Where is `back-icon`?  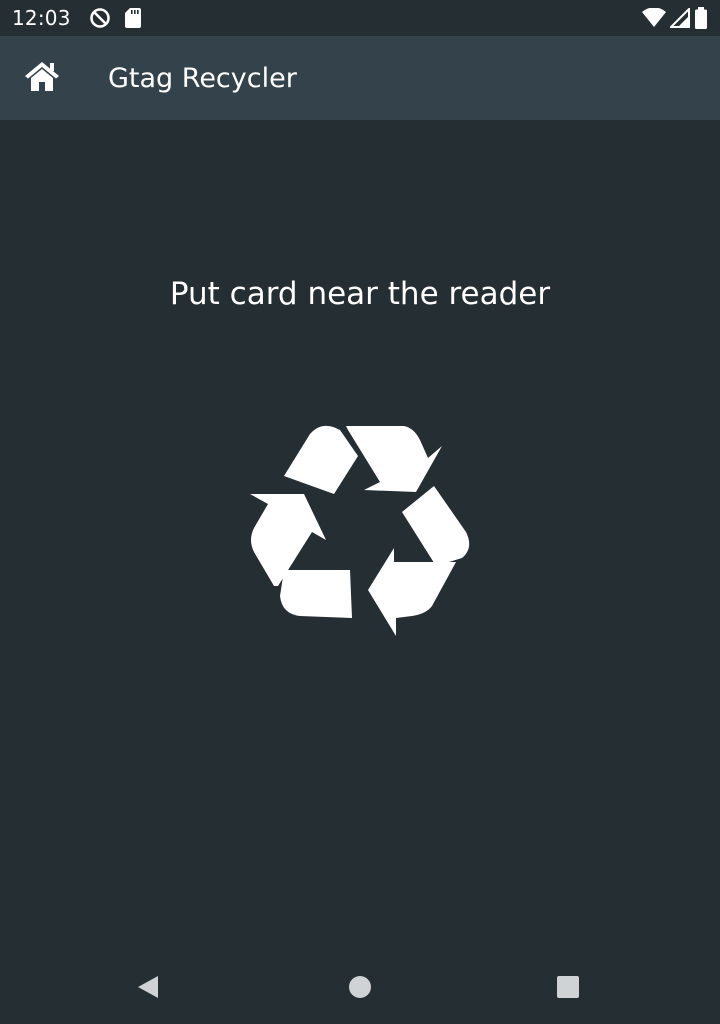 back-icon is located at coordinates (148, 989).